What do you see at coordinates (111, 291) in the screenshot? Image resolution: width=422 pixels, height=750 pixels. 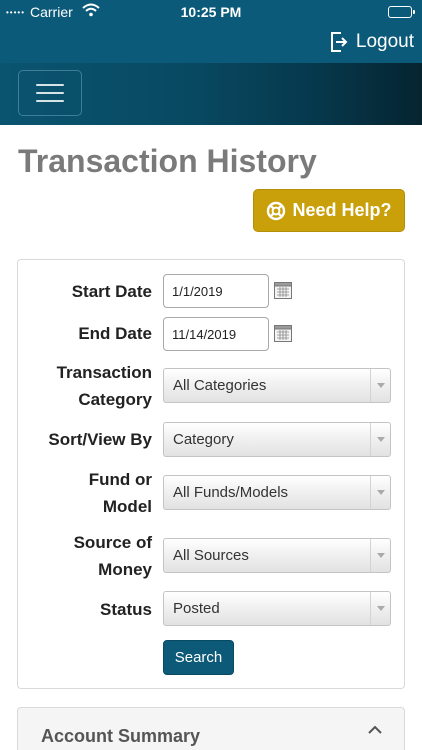 I see `start-date-label: Start Date` at bounding box center [111, 291].